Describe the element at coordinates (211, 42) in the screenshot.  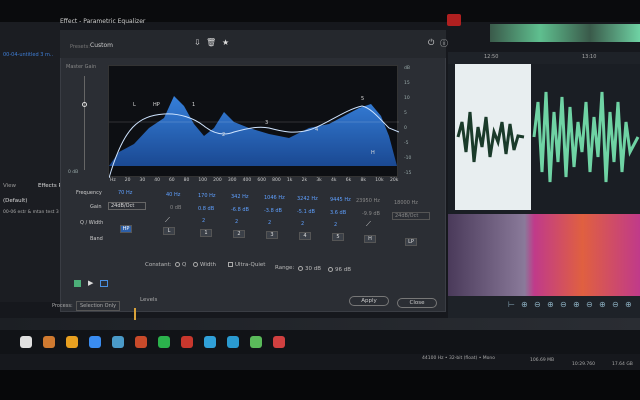
I see `delete-preset-icon: 🗑` at that location.